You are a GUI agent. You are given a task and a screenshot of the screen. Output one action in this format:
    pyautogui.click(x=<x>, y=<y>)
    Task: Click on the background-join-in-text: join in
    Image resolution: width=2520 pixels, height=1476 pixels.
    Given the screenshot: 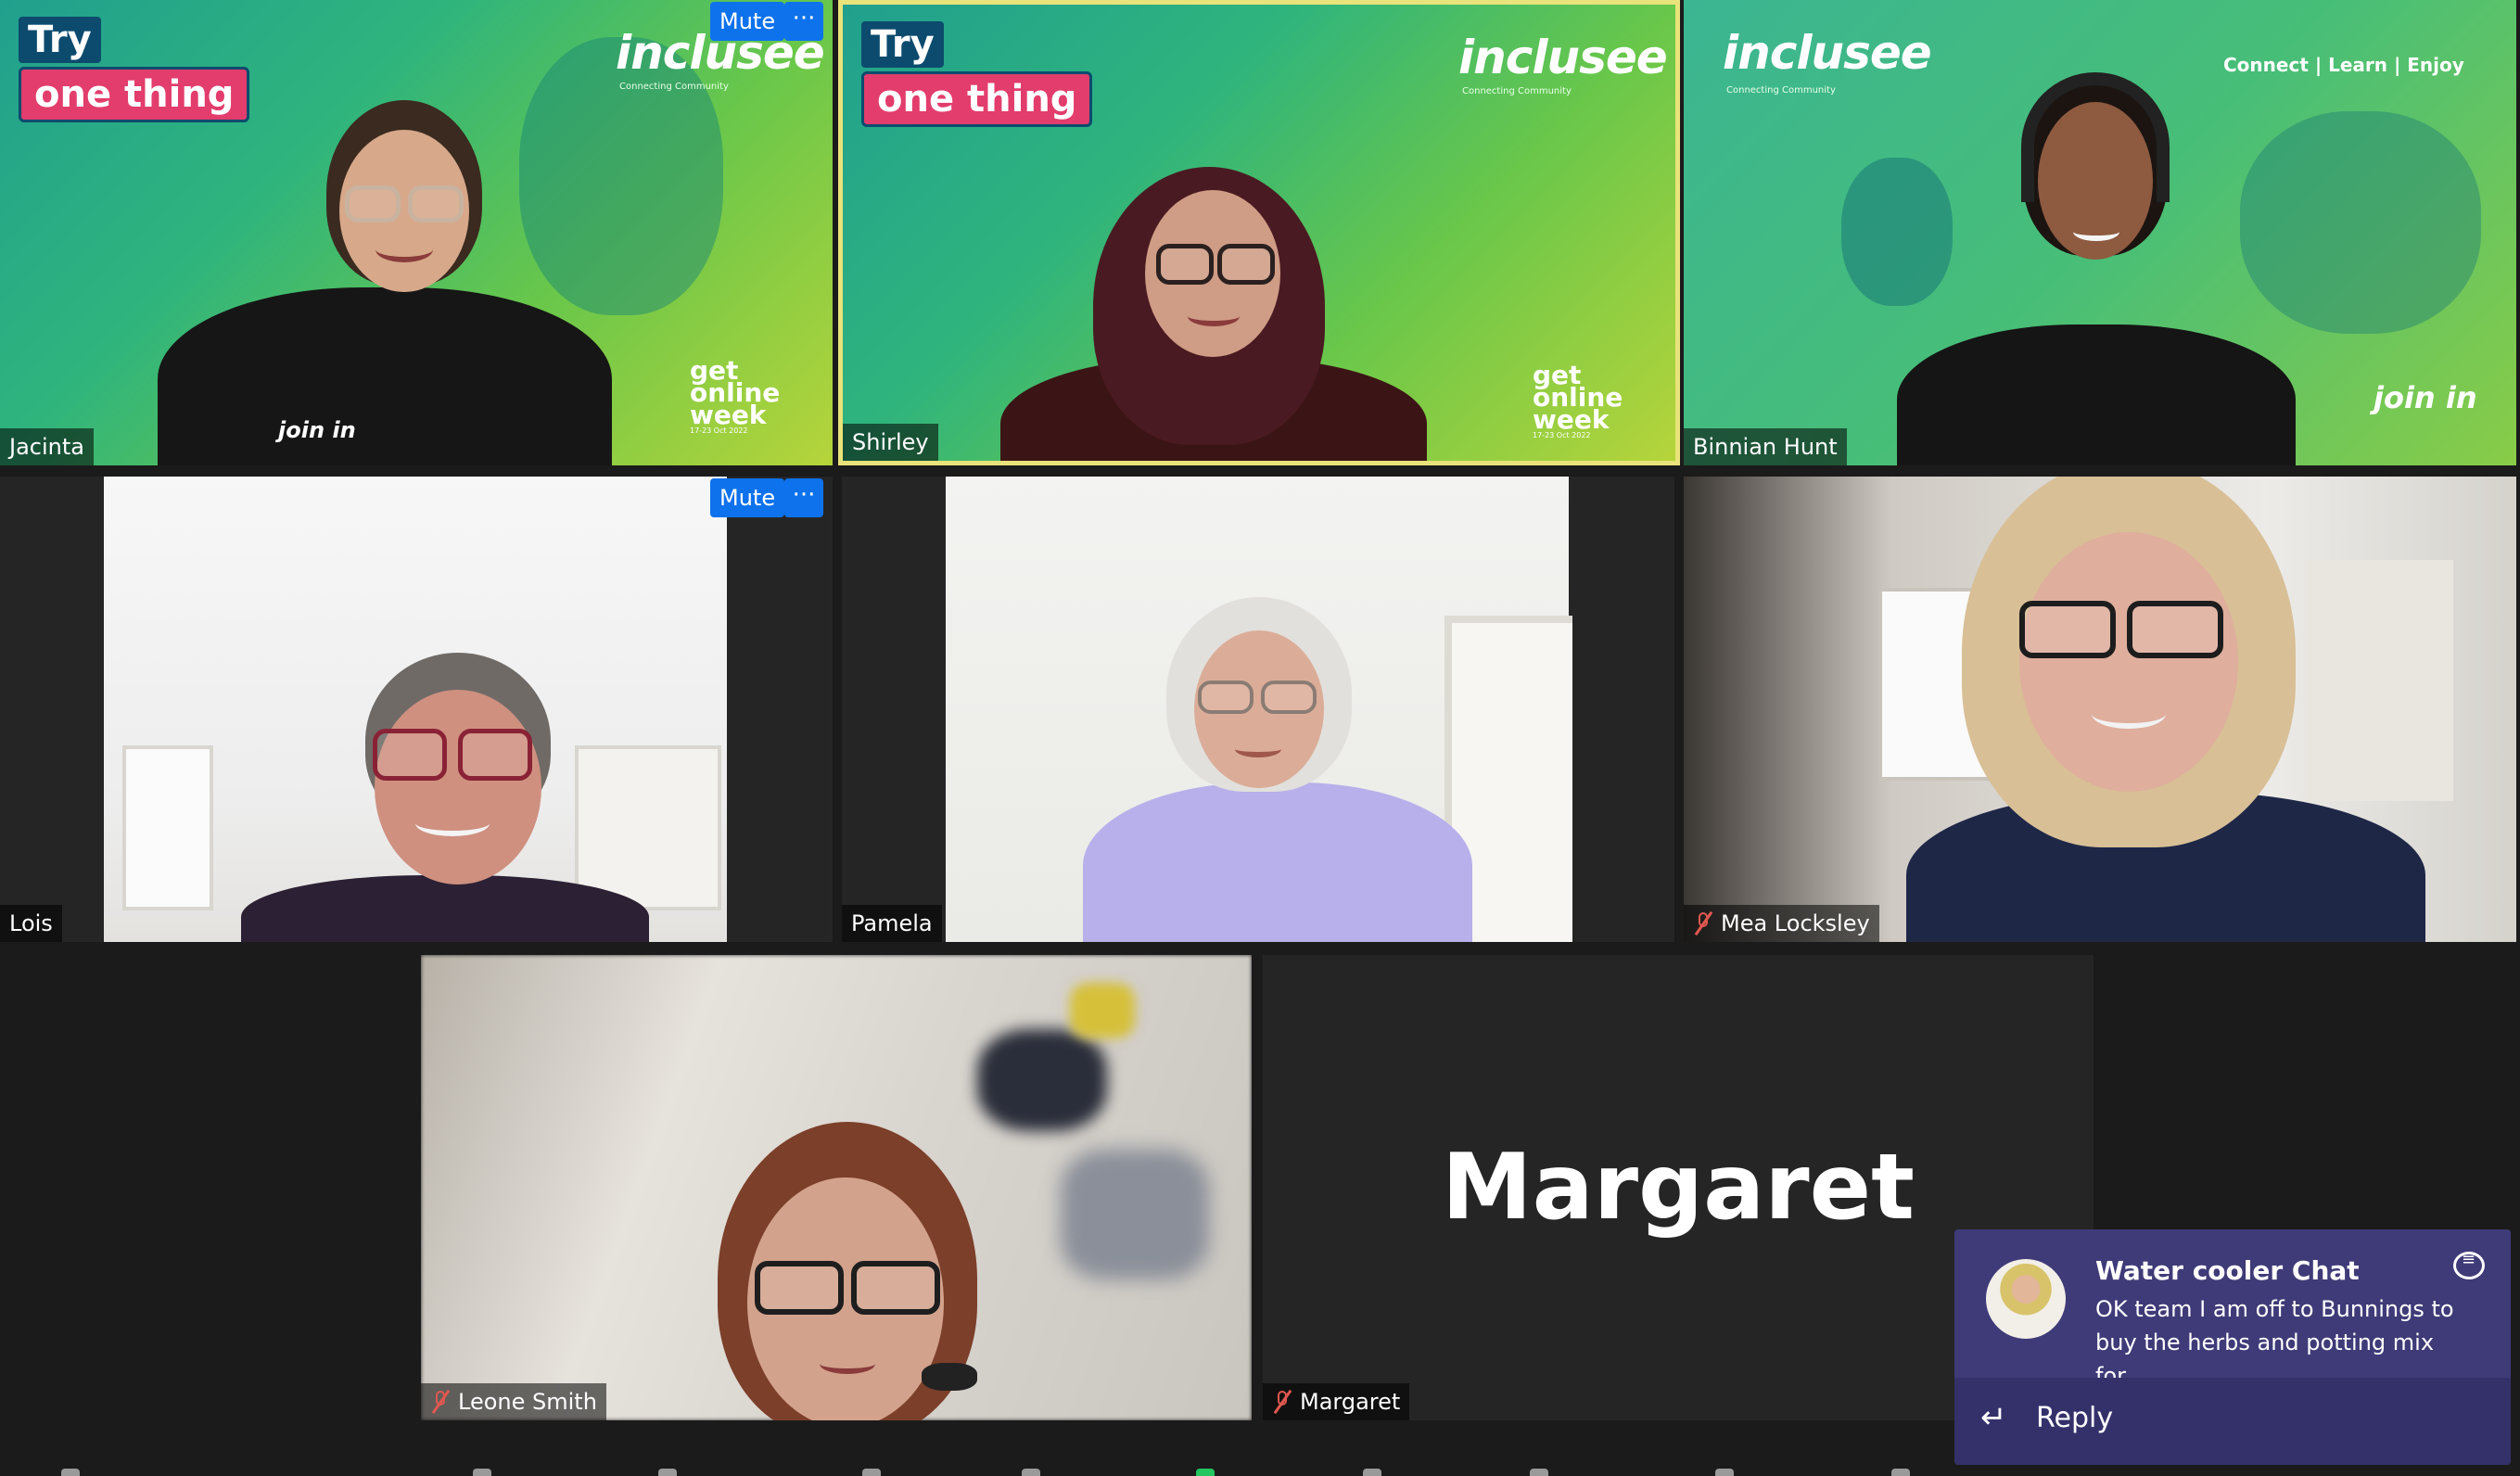 What is the action you would take?
    pyautogui.click(x=2425, y=397)
    